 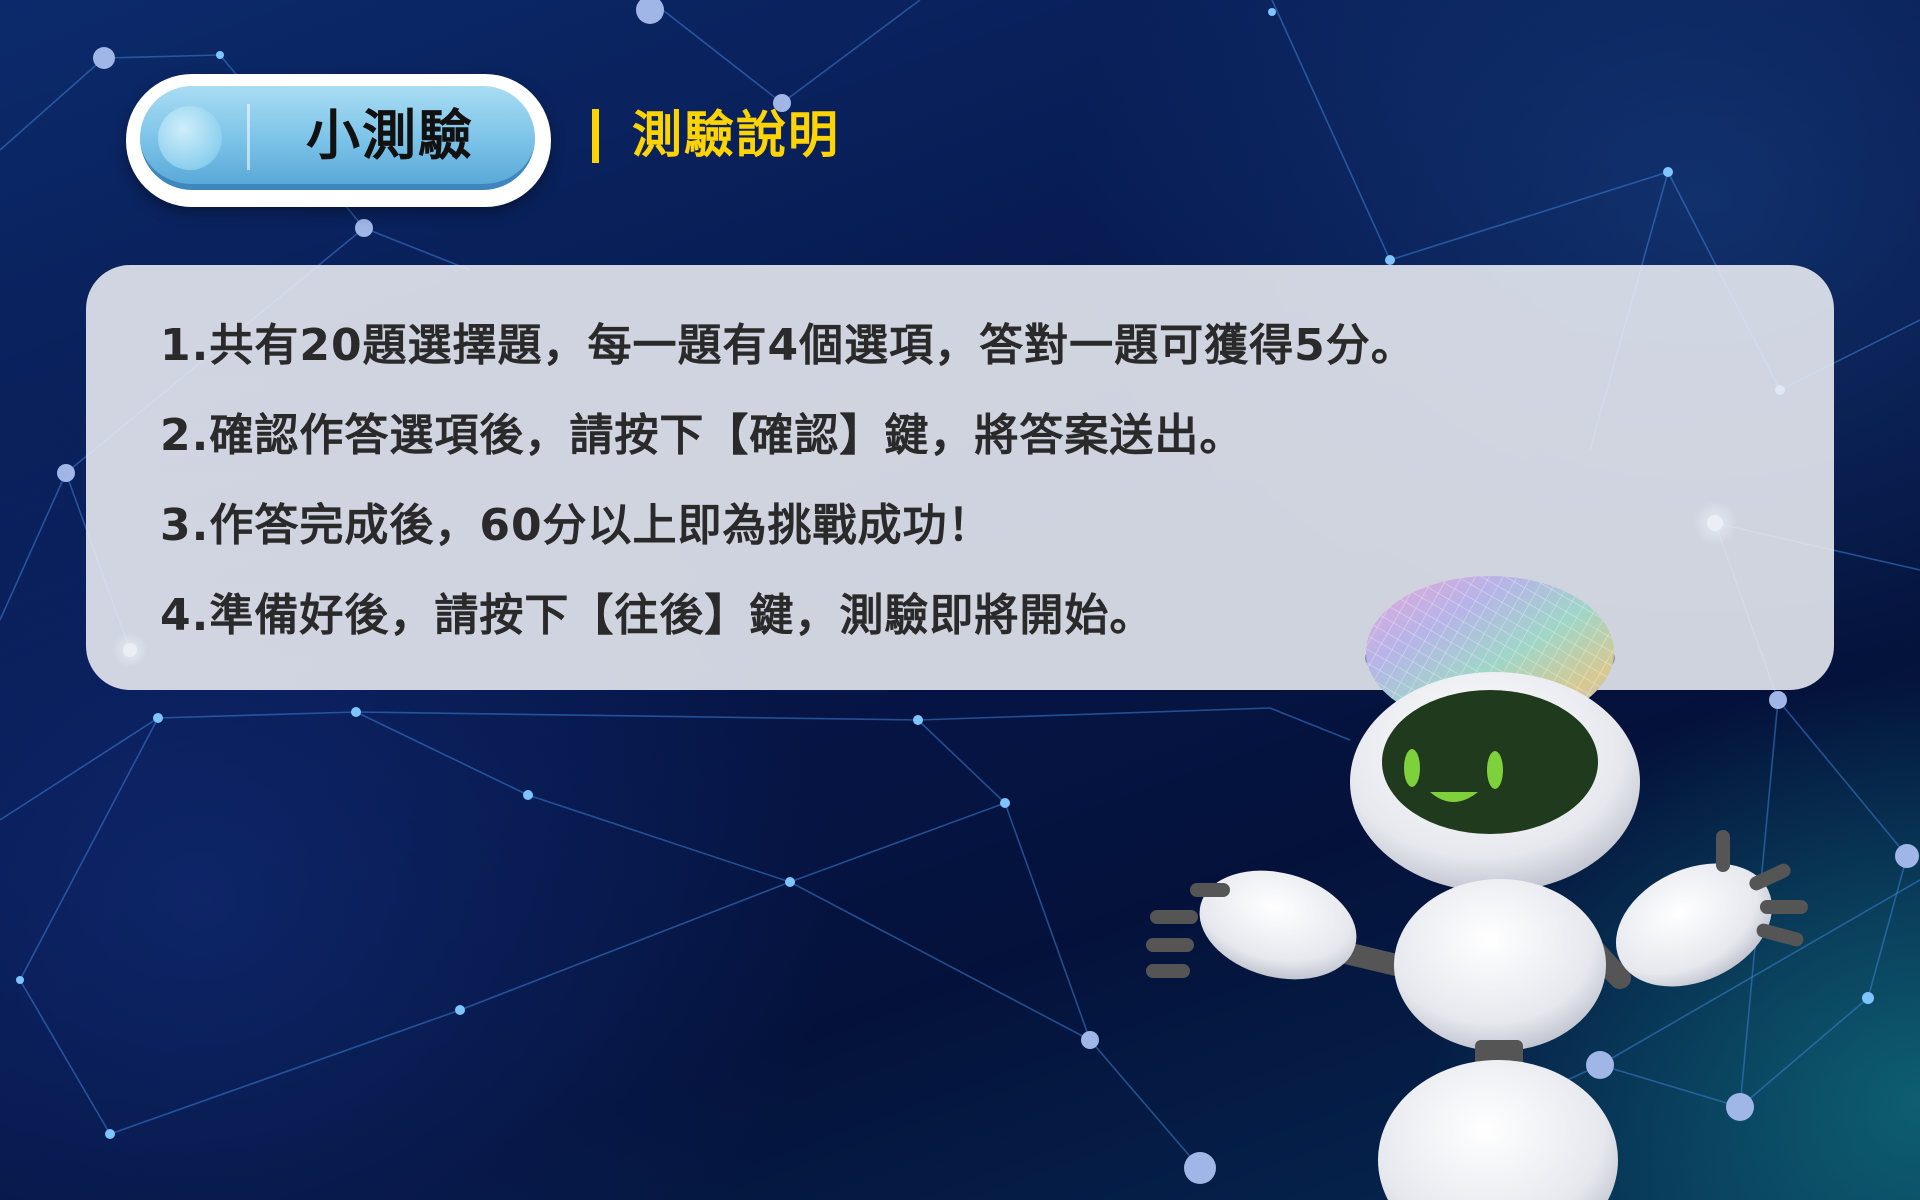 I want to click on badge-divider, so click(x=248, y=137).